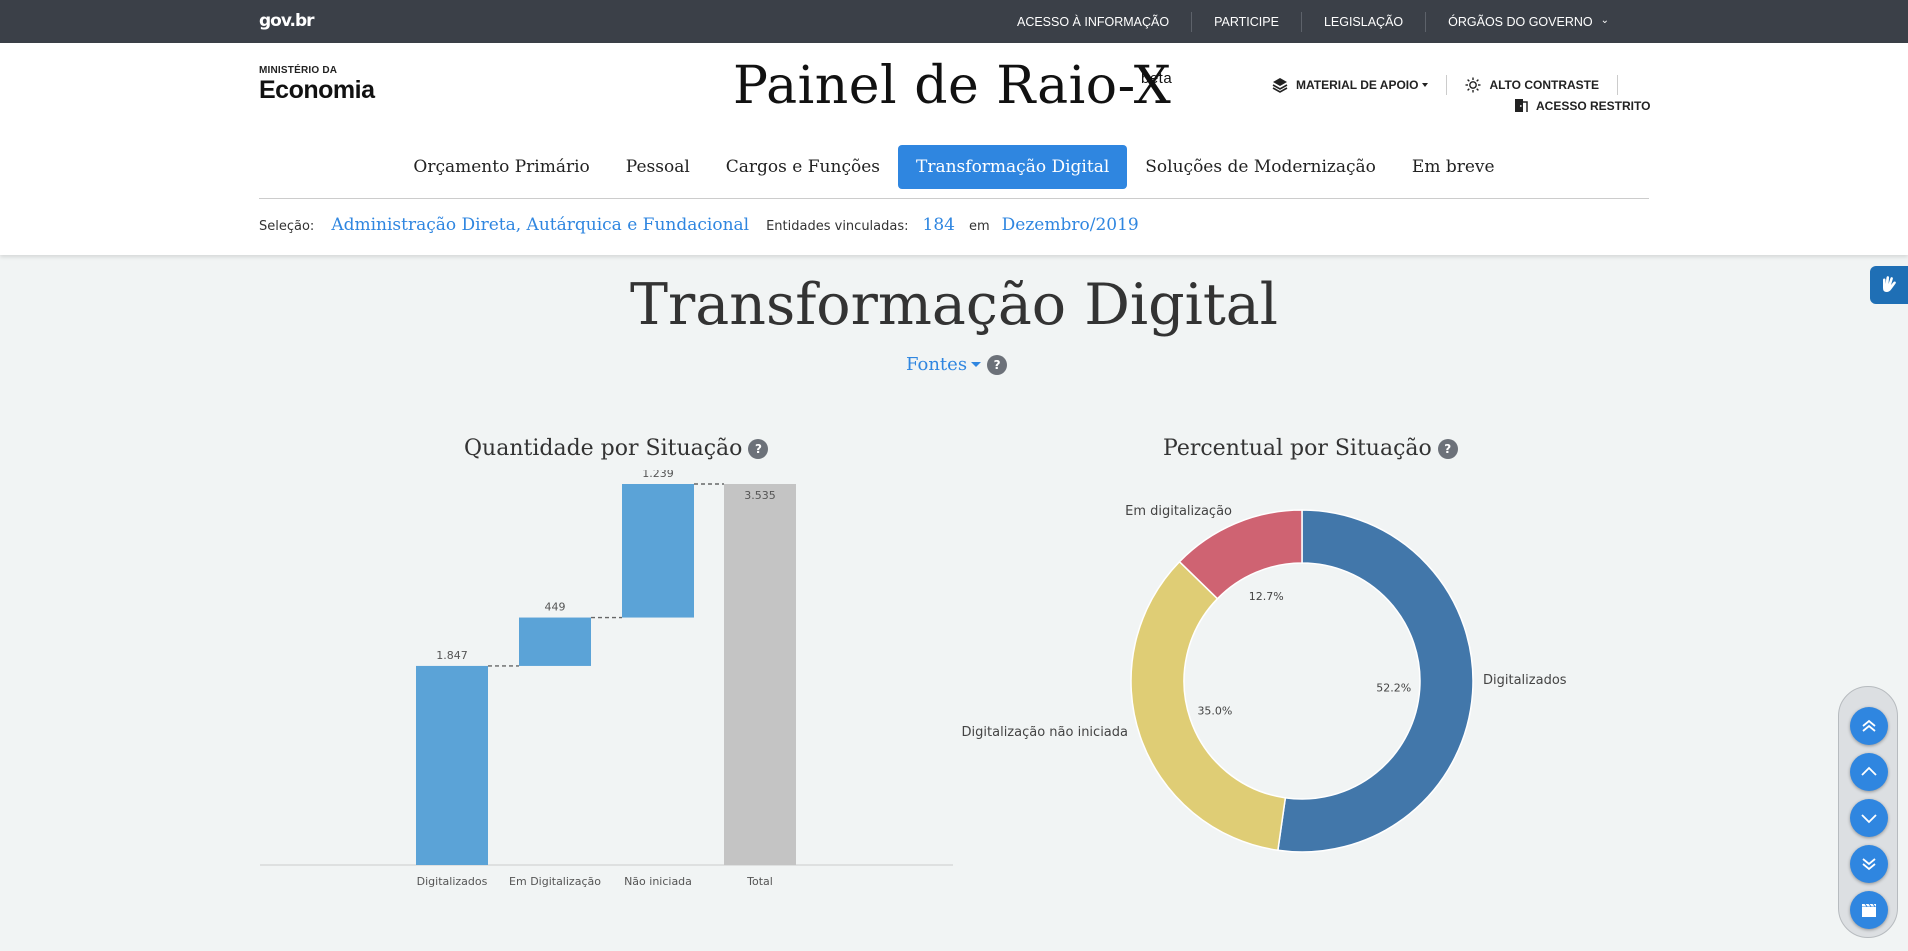 This screenshot has width=1908, height=951. Describe the element at coordinates (953, 305) in the screenshot. I see `page-title: Transformação Digital` at that location.